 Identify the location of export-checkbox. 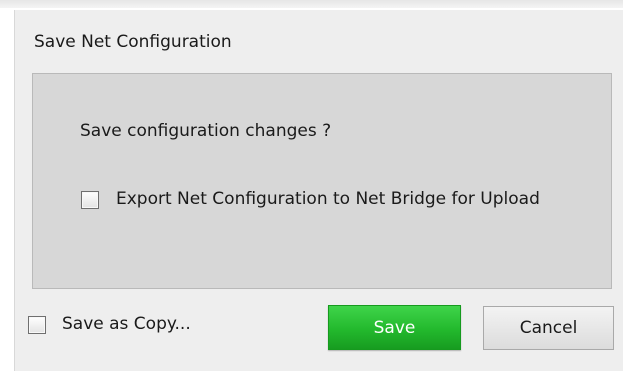
(90, 200).